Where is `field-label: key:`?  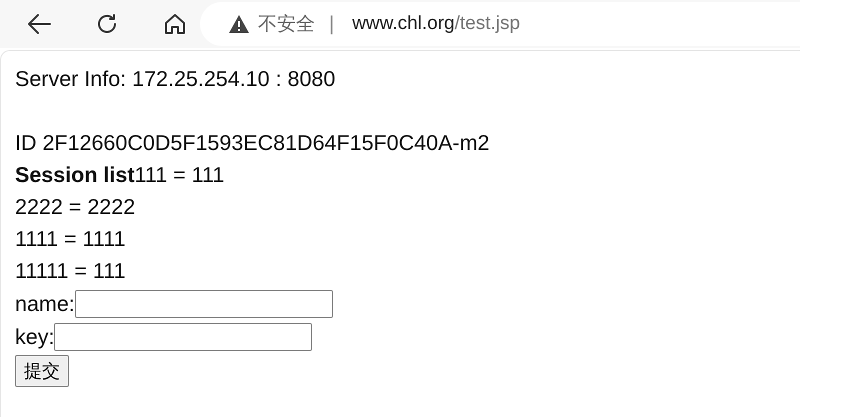 field-label: key: is located at coordinates (34, 337).